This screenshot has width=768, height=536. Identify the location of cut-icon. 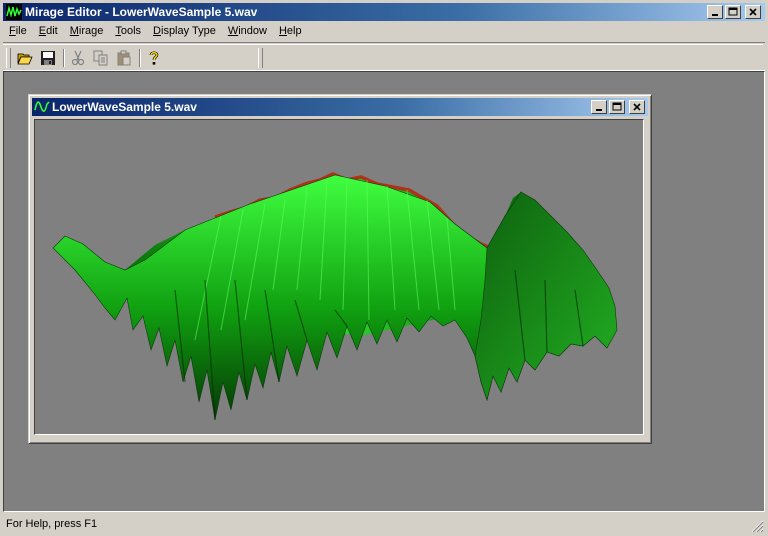
(78, 58).